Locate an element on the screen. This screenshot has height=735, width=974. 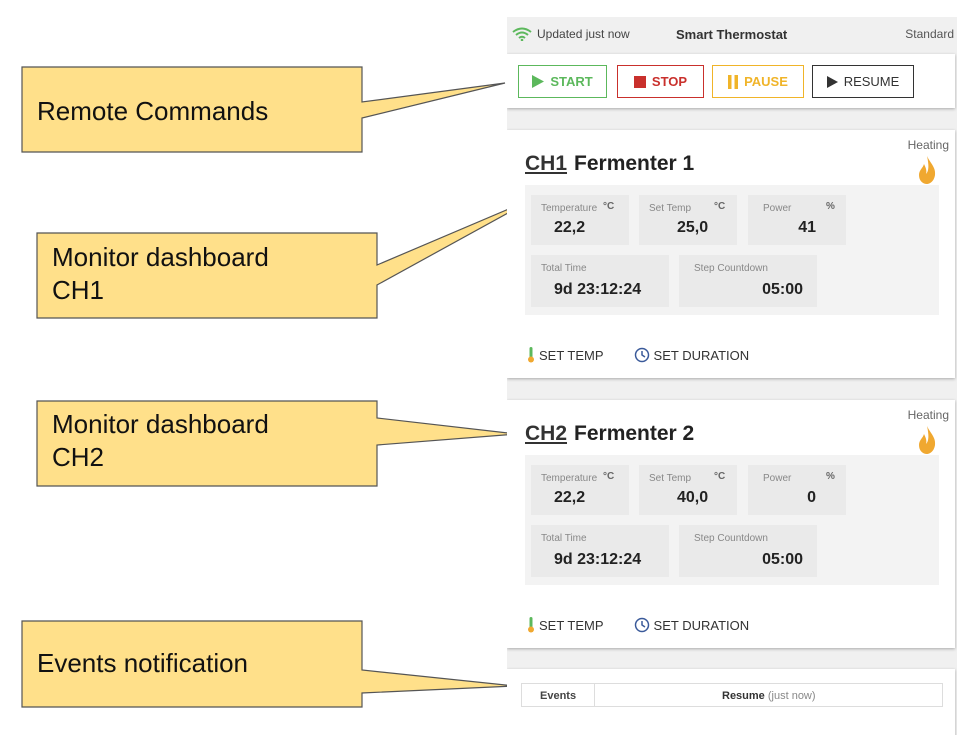
set-temp-tile: Set Temp °C 40,0 is located at coordinates (688, 490).